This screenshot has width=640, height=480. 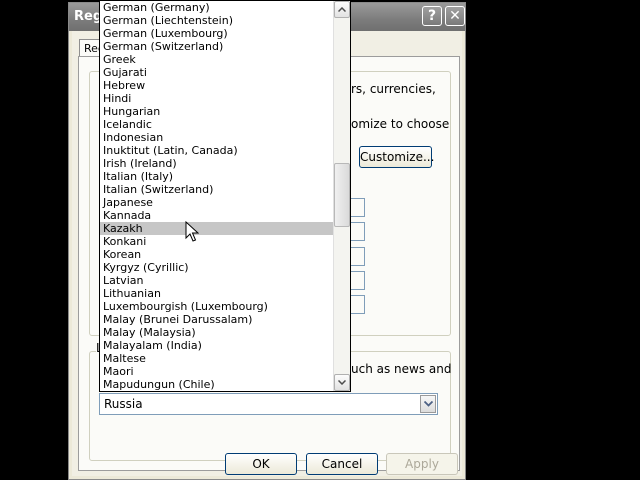 What do you see at coordinates (216, 267) in the screenshot?
I see `list-item: Kyrgyz (Cyrillic)` at bounding box center [216, 267].